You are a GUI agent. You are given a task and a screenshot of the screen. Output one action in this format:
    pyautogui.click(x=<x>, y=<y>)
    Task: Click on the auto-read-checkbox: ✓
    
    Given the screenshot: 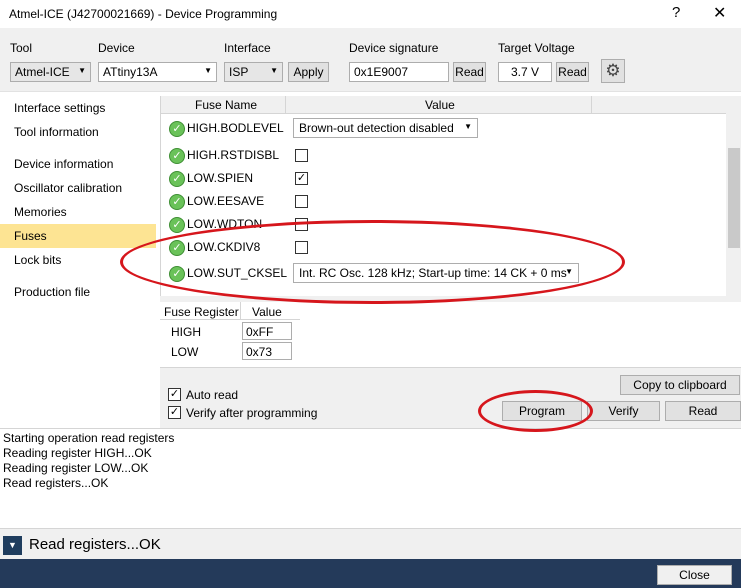 What is the action you would take?
    pyautogui.click(x=174, y=394)
    